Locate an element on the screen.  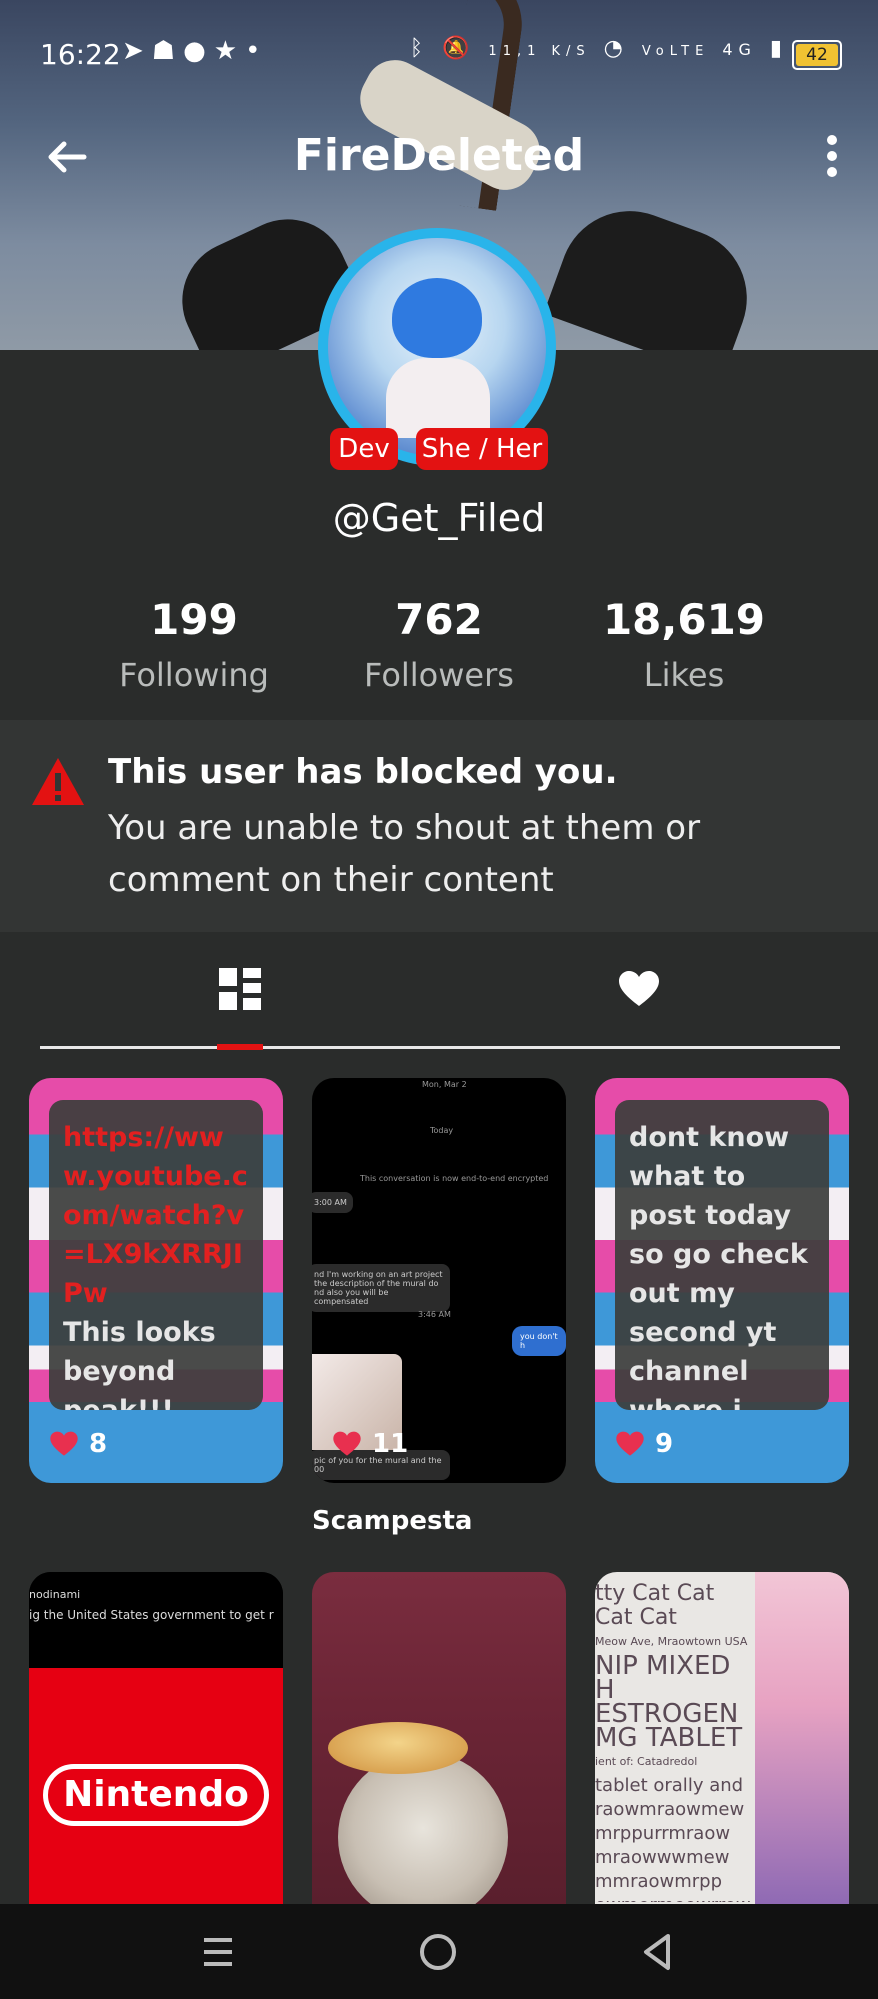
blocked-title: This user has blocked you. is located at coordinates (363, 772).